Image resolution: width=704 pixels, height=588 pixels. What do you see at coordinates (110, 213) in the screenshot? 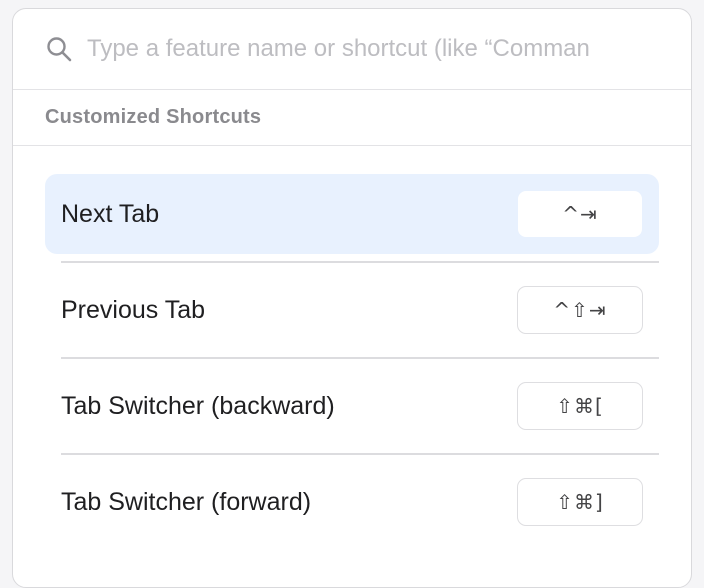
I see `shortcut-label: Next Tab` at bounding box center [110, 213].